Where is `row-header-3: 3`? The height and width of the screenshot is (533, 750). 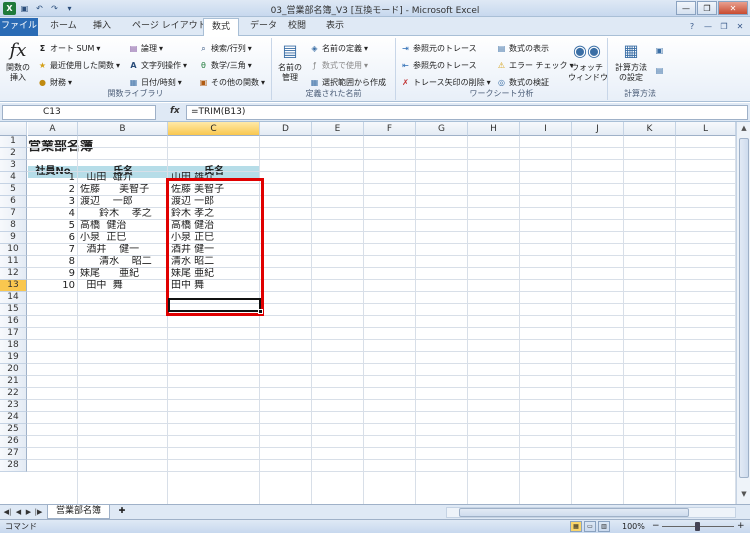
row-header-3: 3 is located at coordinates (13, 166).